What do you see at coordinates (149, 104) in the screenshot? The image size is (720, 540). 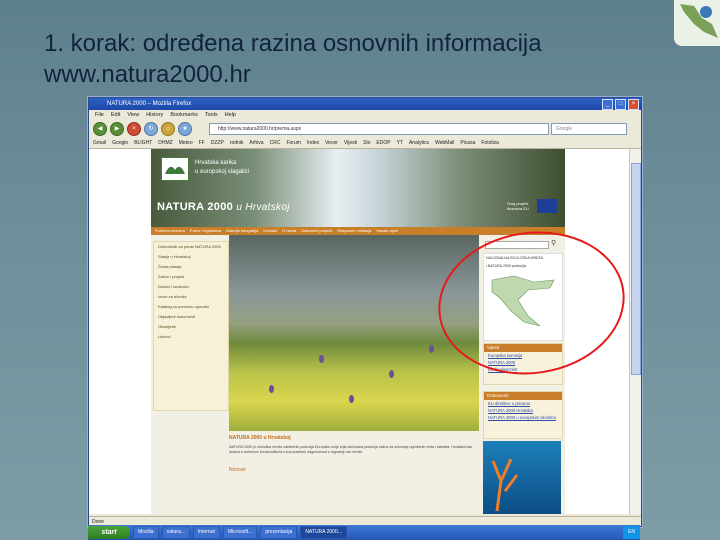 I see `window-title: NATURA 2000 – Mozilla Firefox` at bounding box center [149, 104].